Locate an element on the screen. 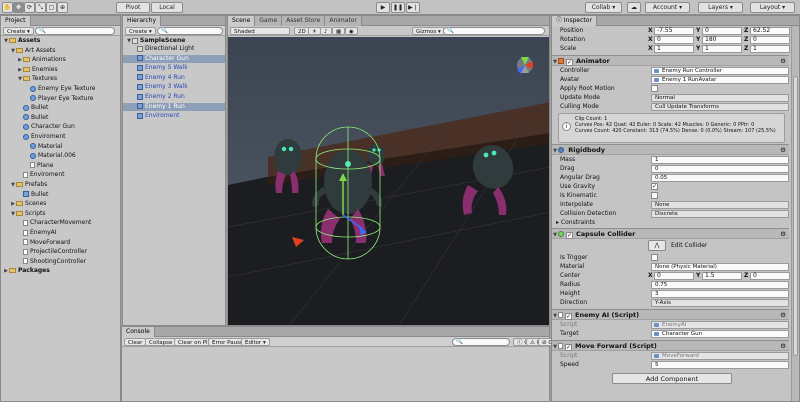 The width and height of the screenshot is (800, 402). rect-tool-icon: ▢ is located at coordinates (51, 7).